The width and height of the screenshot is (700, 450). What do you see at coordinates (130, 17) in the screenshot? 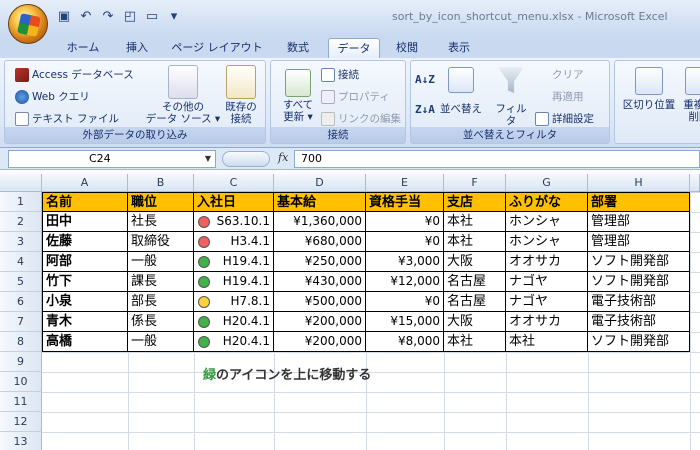
I see `print-preview-icon: ◰` at bounding box center [130, 17].